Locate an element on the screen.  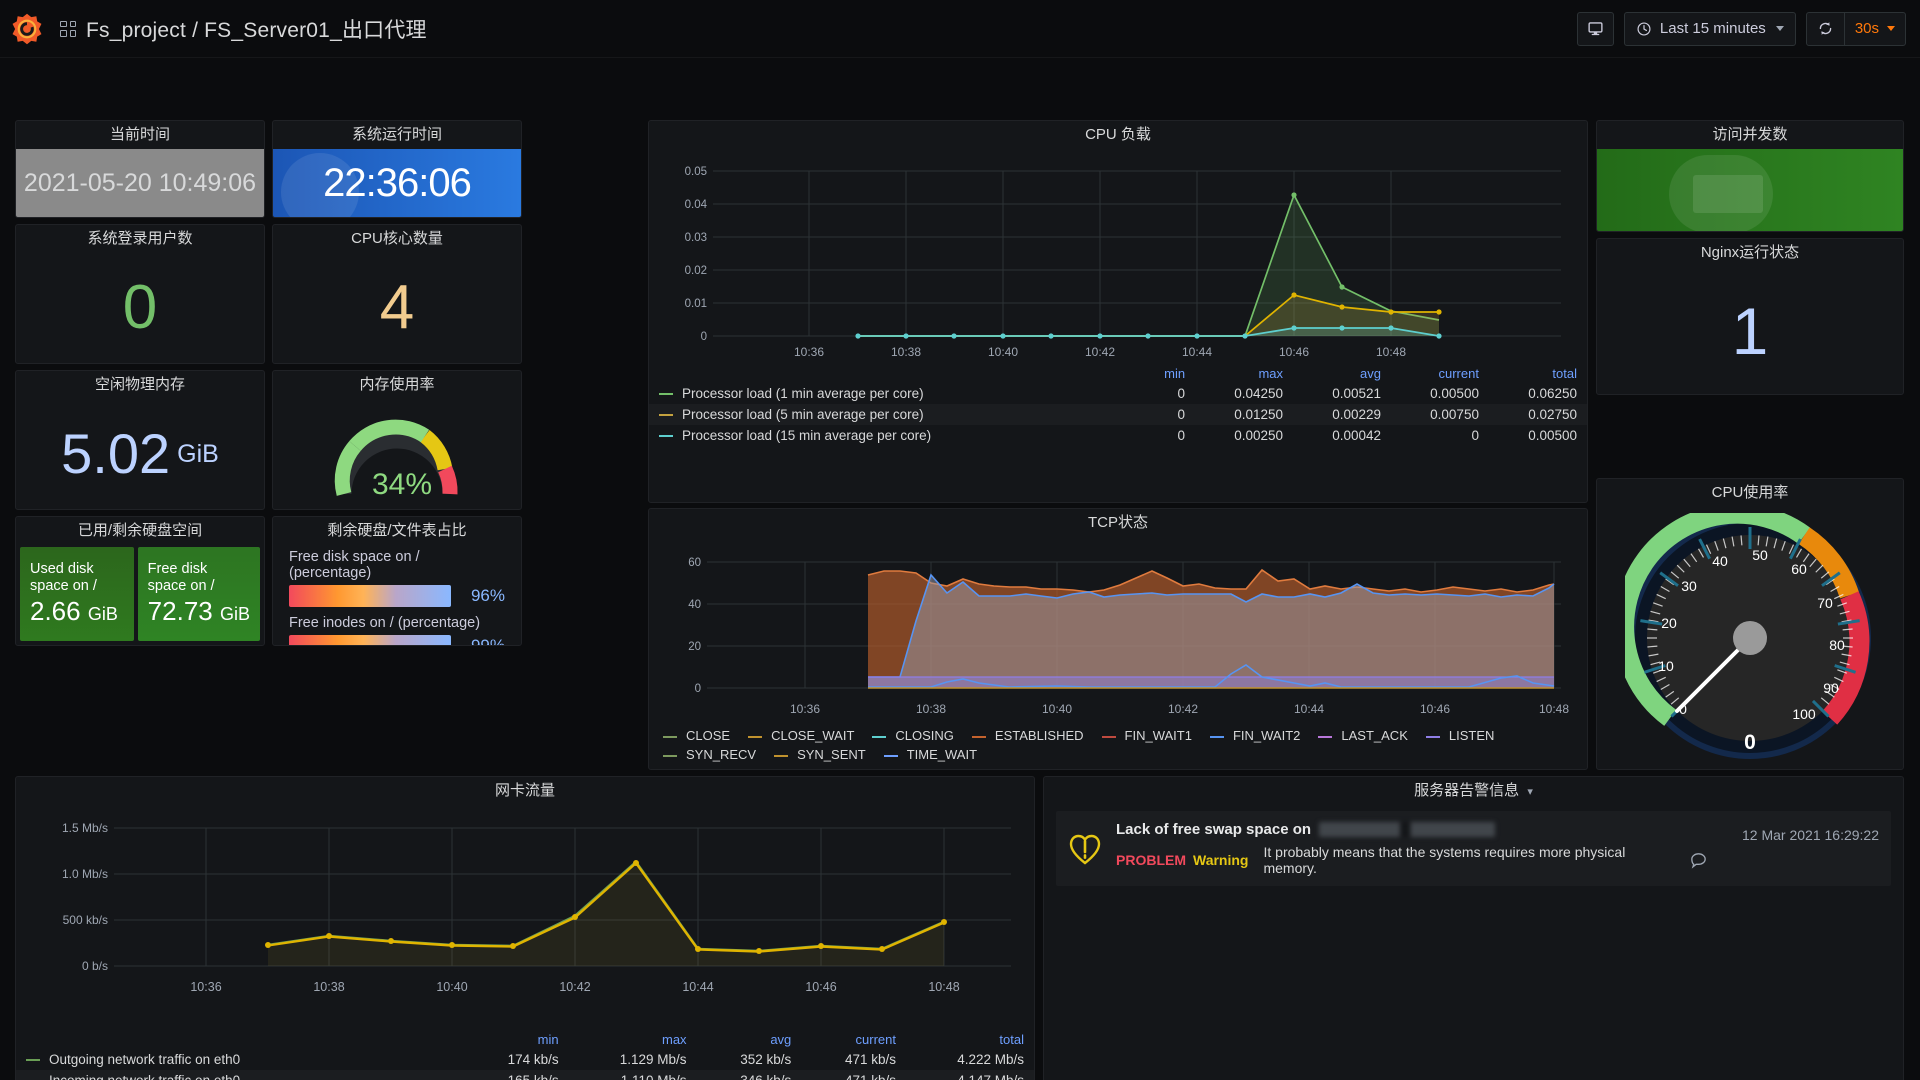
legend-item-time-wait: TIME_WAIT is located at coordinates (930, 754).